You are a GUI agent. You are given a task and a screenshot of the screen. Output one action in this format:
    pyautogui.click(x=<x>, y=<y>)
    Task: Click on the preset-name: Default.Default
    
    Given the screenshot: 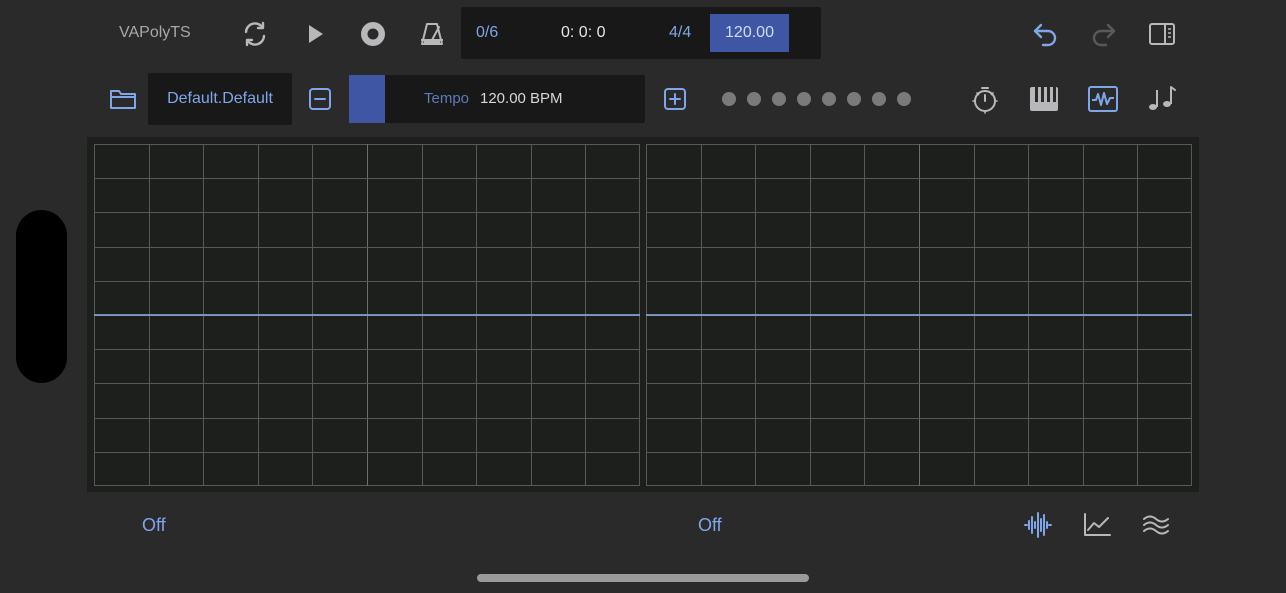 What is the action you would take?
    pyautogui.click(x=220, y=99)
    